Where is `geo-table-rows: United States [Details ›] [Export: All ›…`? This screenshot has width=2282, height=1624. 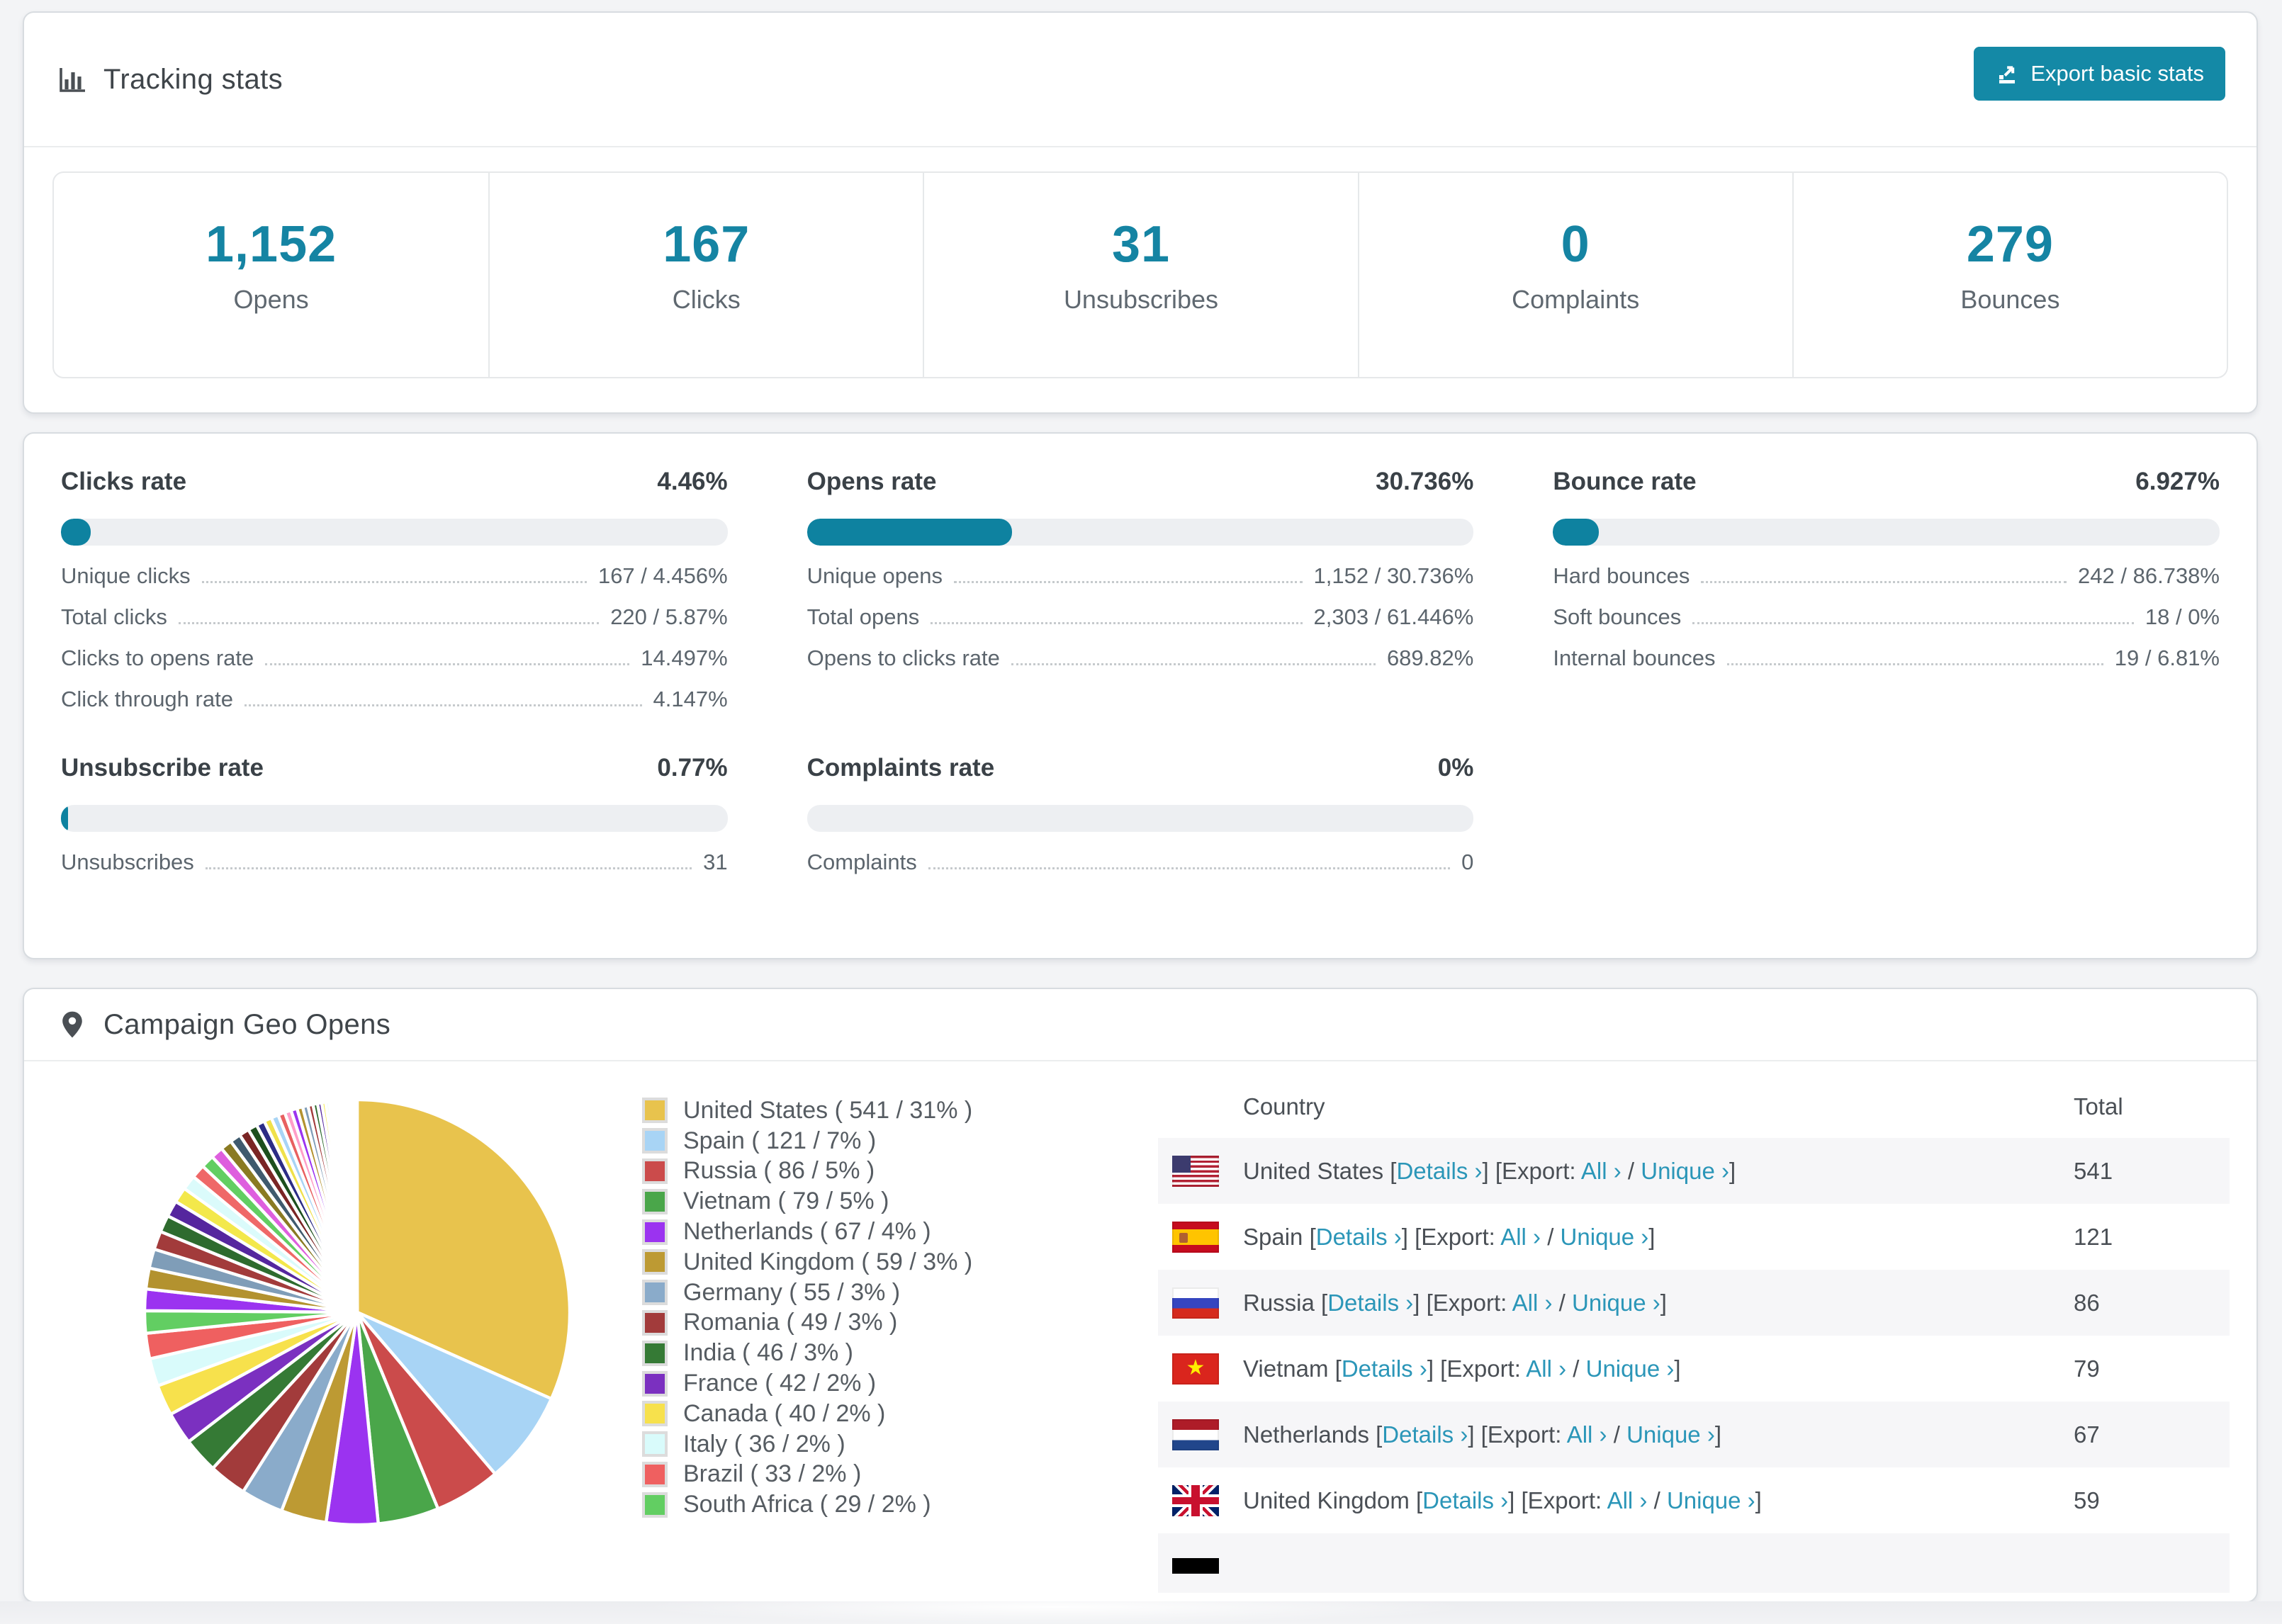
geo-table-rows: United States [Details ›] [Export: All ›… is located at coordinates (1694, 1365).